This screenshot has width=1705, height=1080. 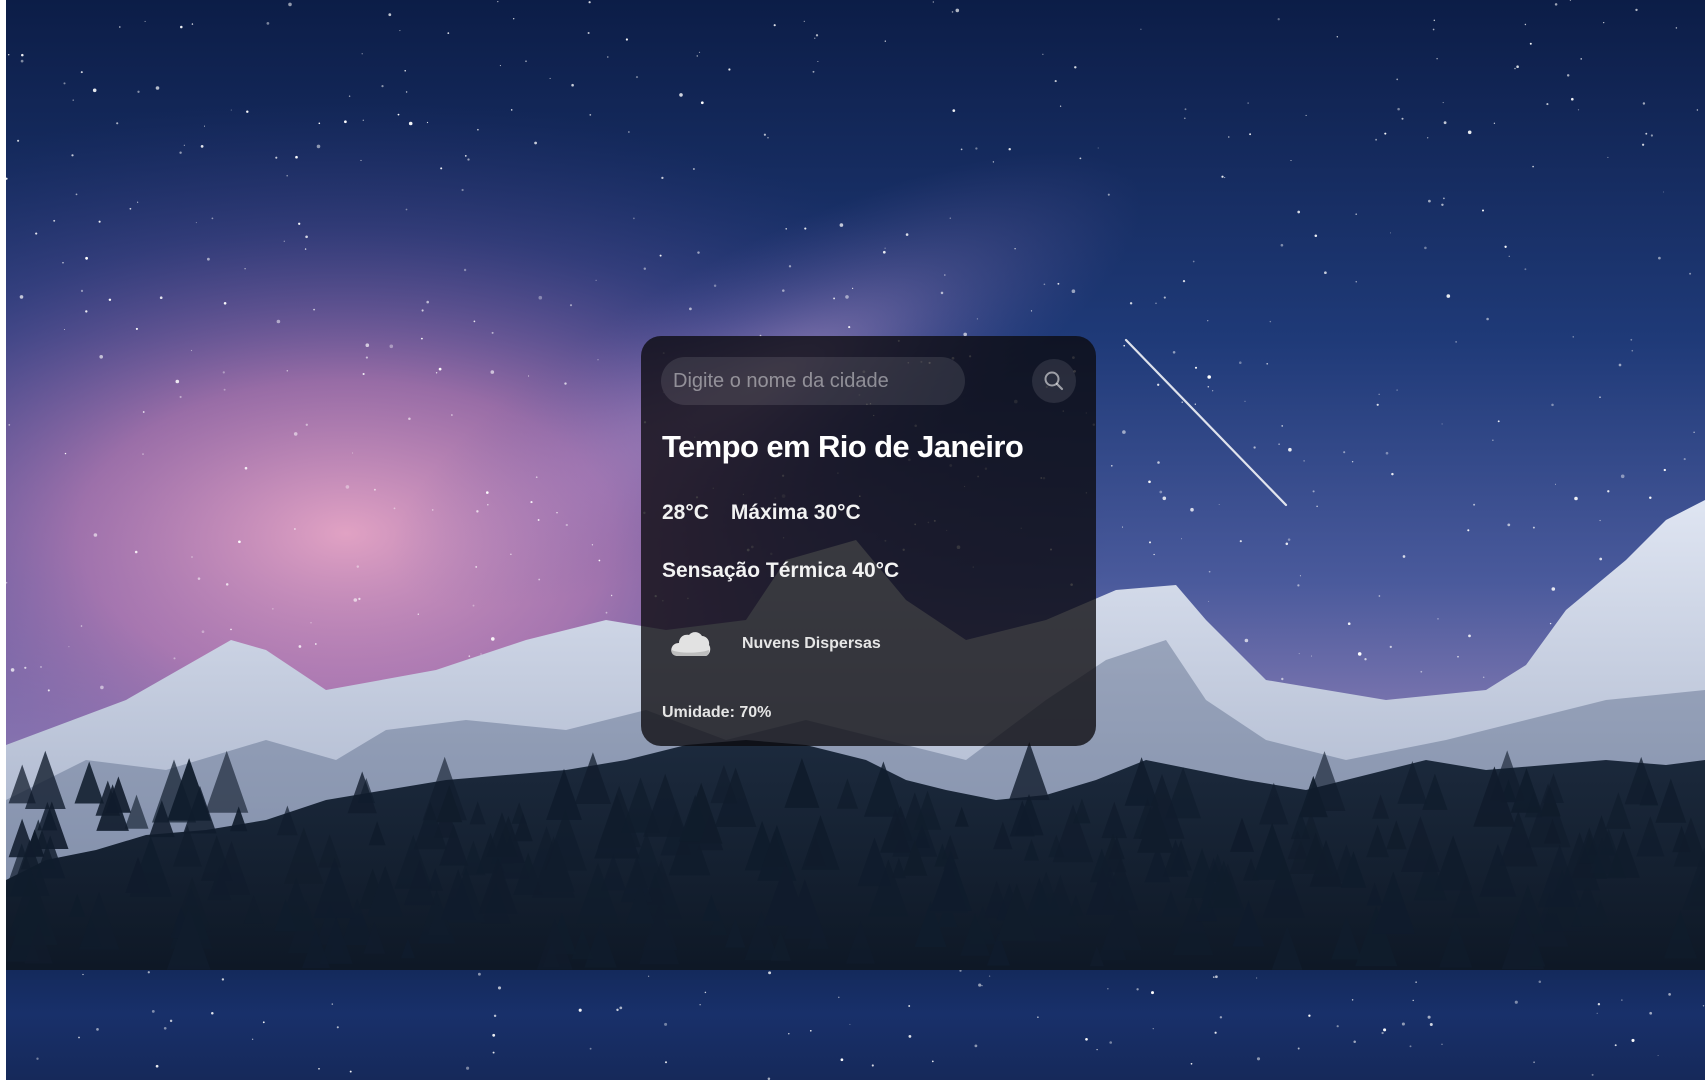 What do you see at coordinates (781, 570) in the screenshot?
I see `feels-like-temperature: Sensação Térmica 40°C` at bounding box center [781, 570].